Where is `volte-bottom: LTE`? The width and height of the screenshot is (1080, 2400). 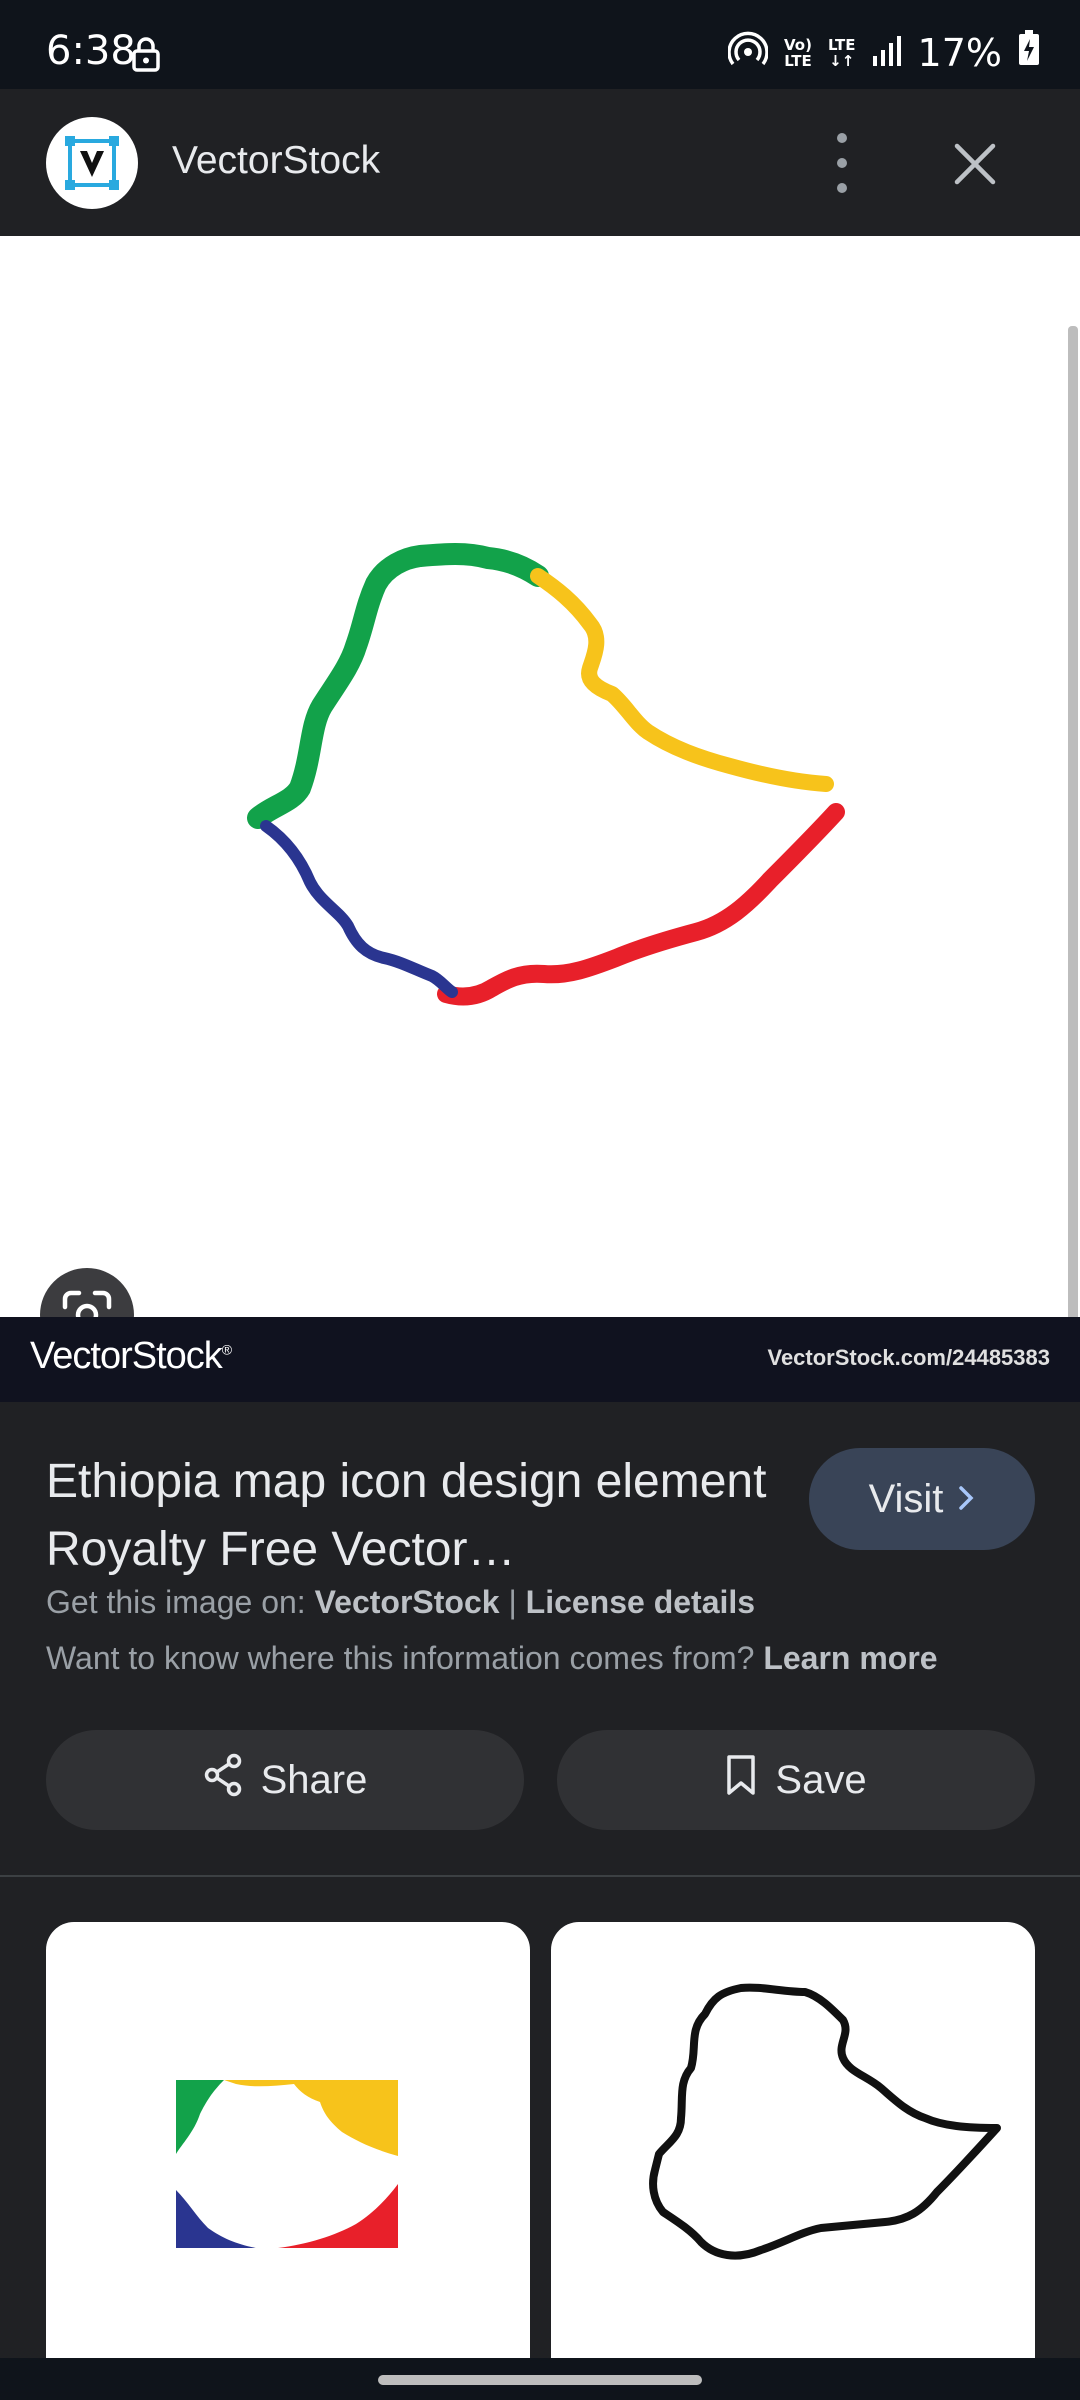
volte-bottom: LTE is located at coordinates (798, 60).